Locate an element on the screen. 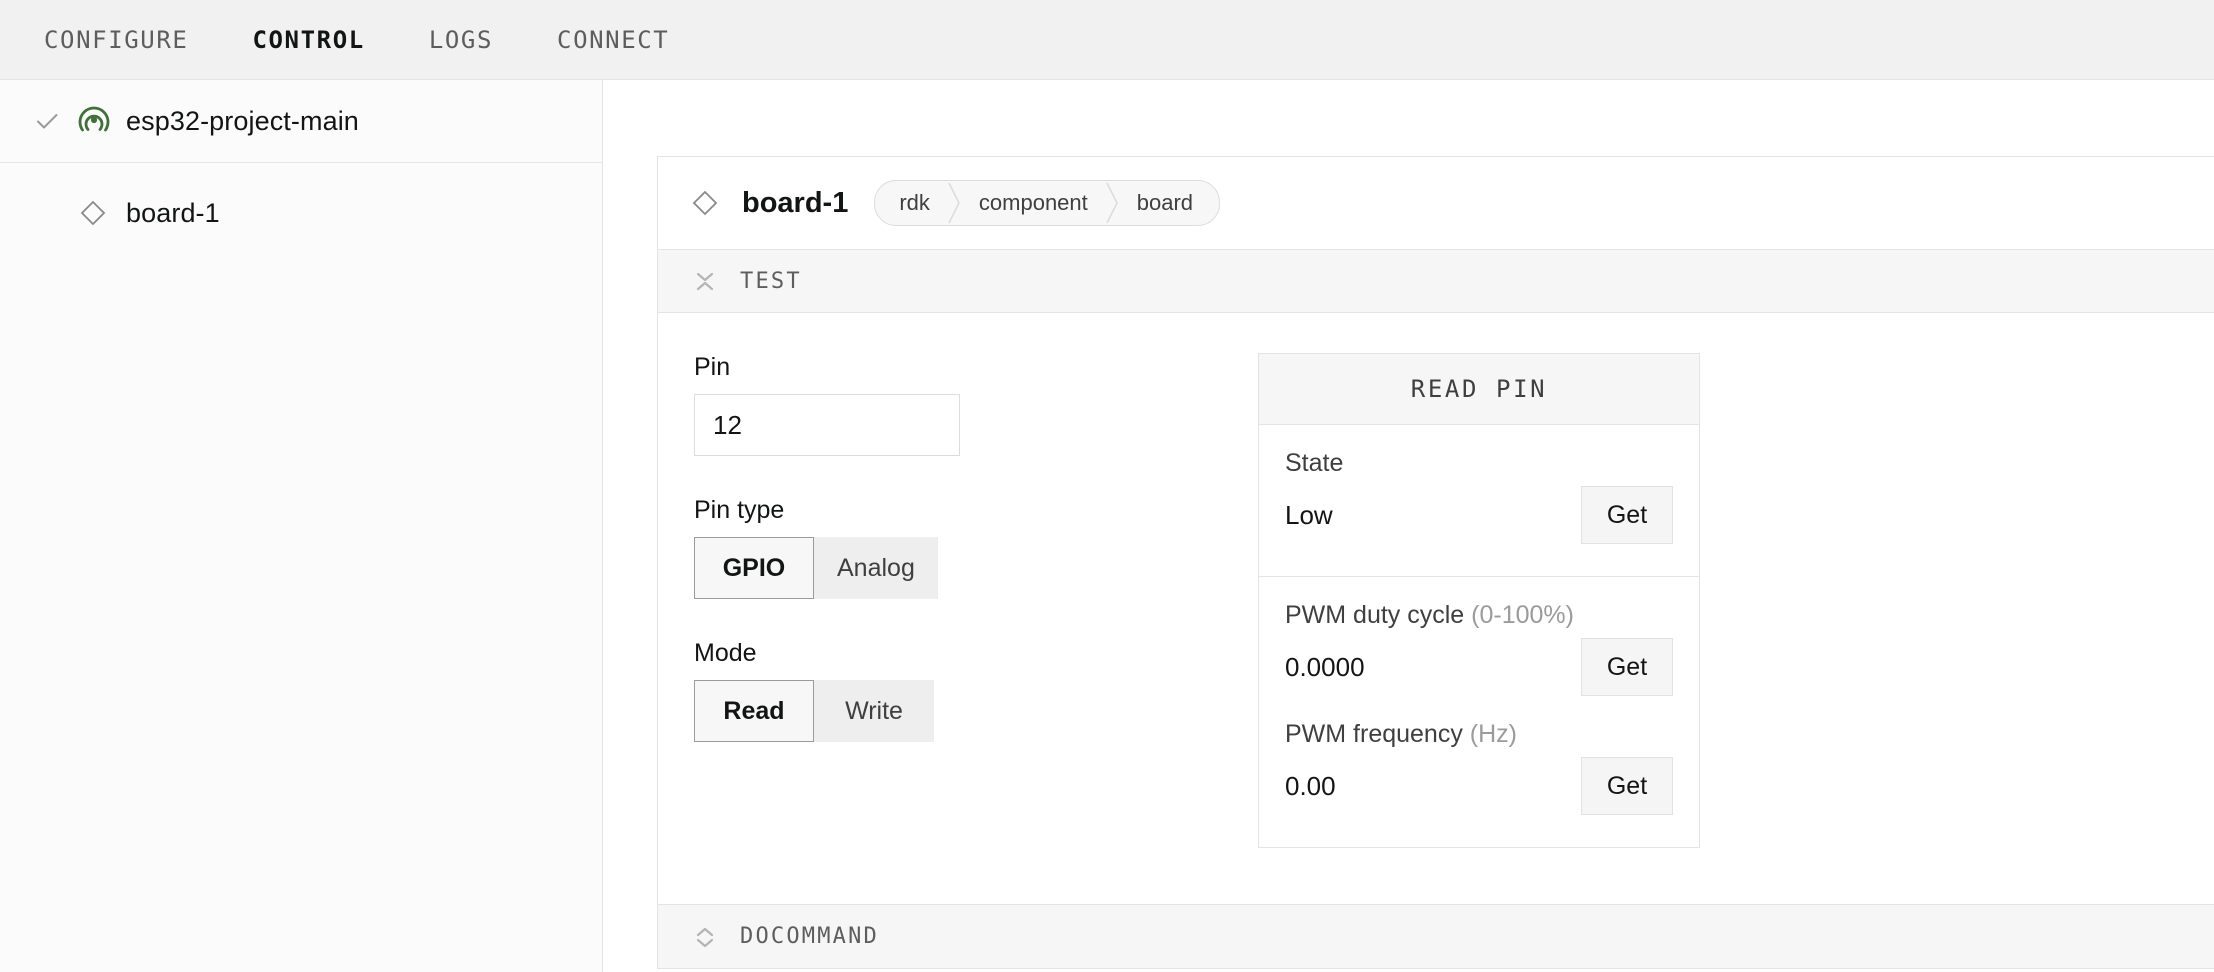  breadcrumb-item-rdk: rdk is located at coordinates (914, 202).